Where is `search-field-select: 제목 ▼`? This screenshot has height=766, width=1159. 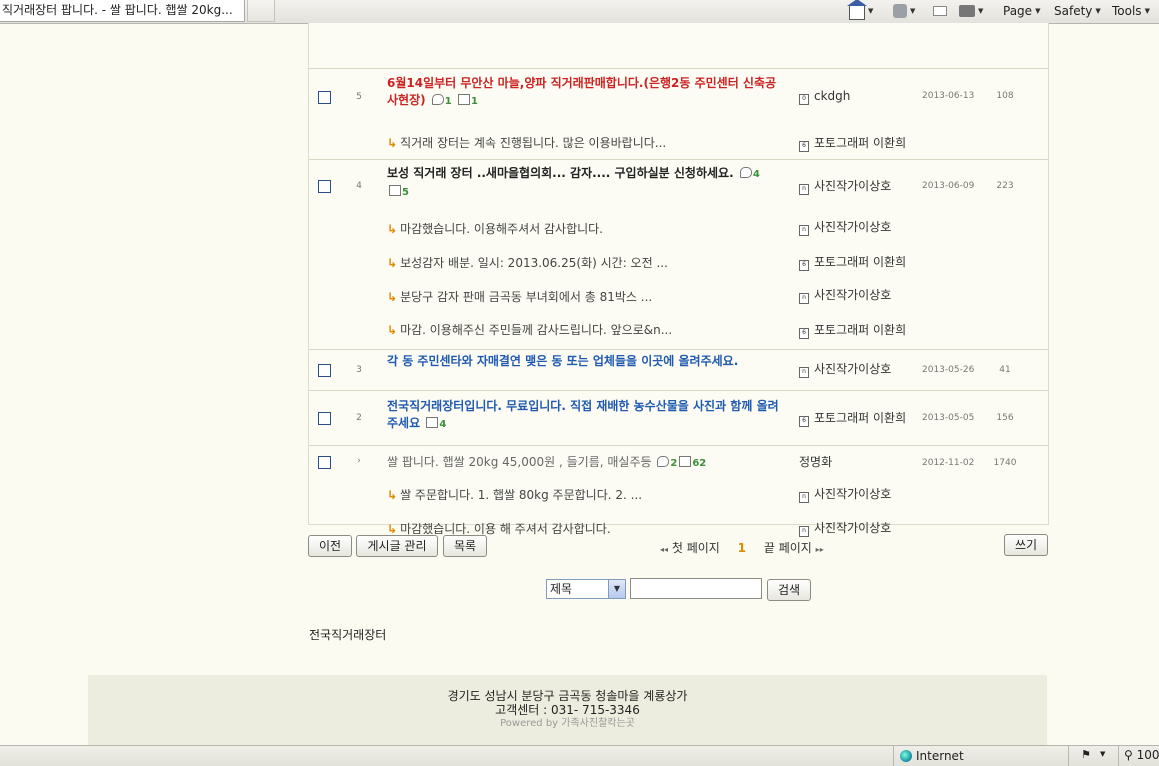 search-field-select: 제목 ▼ is located at coordinates (586, 589).